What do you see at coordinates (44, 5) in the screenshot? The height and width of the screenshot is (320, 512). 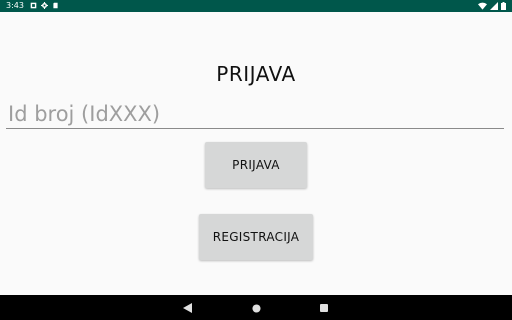 I see `settings-icon` at bounding box center [44, 5].